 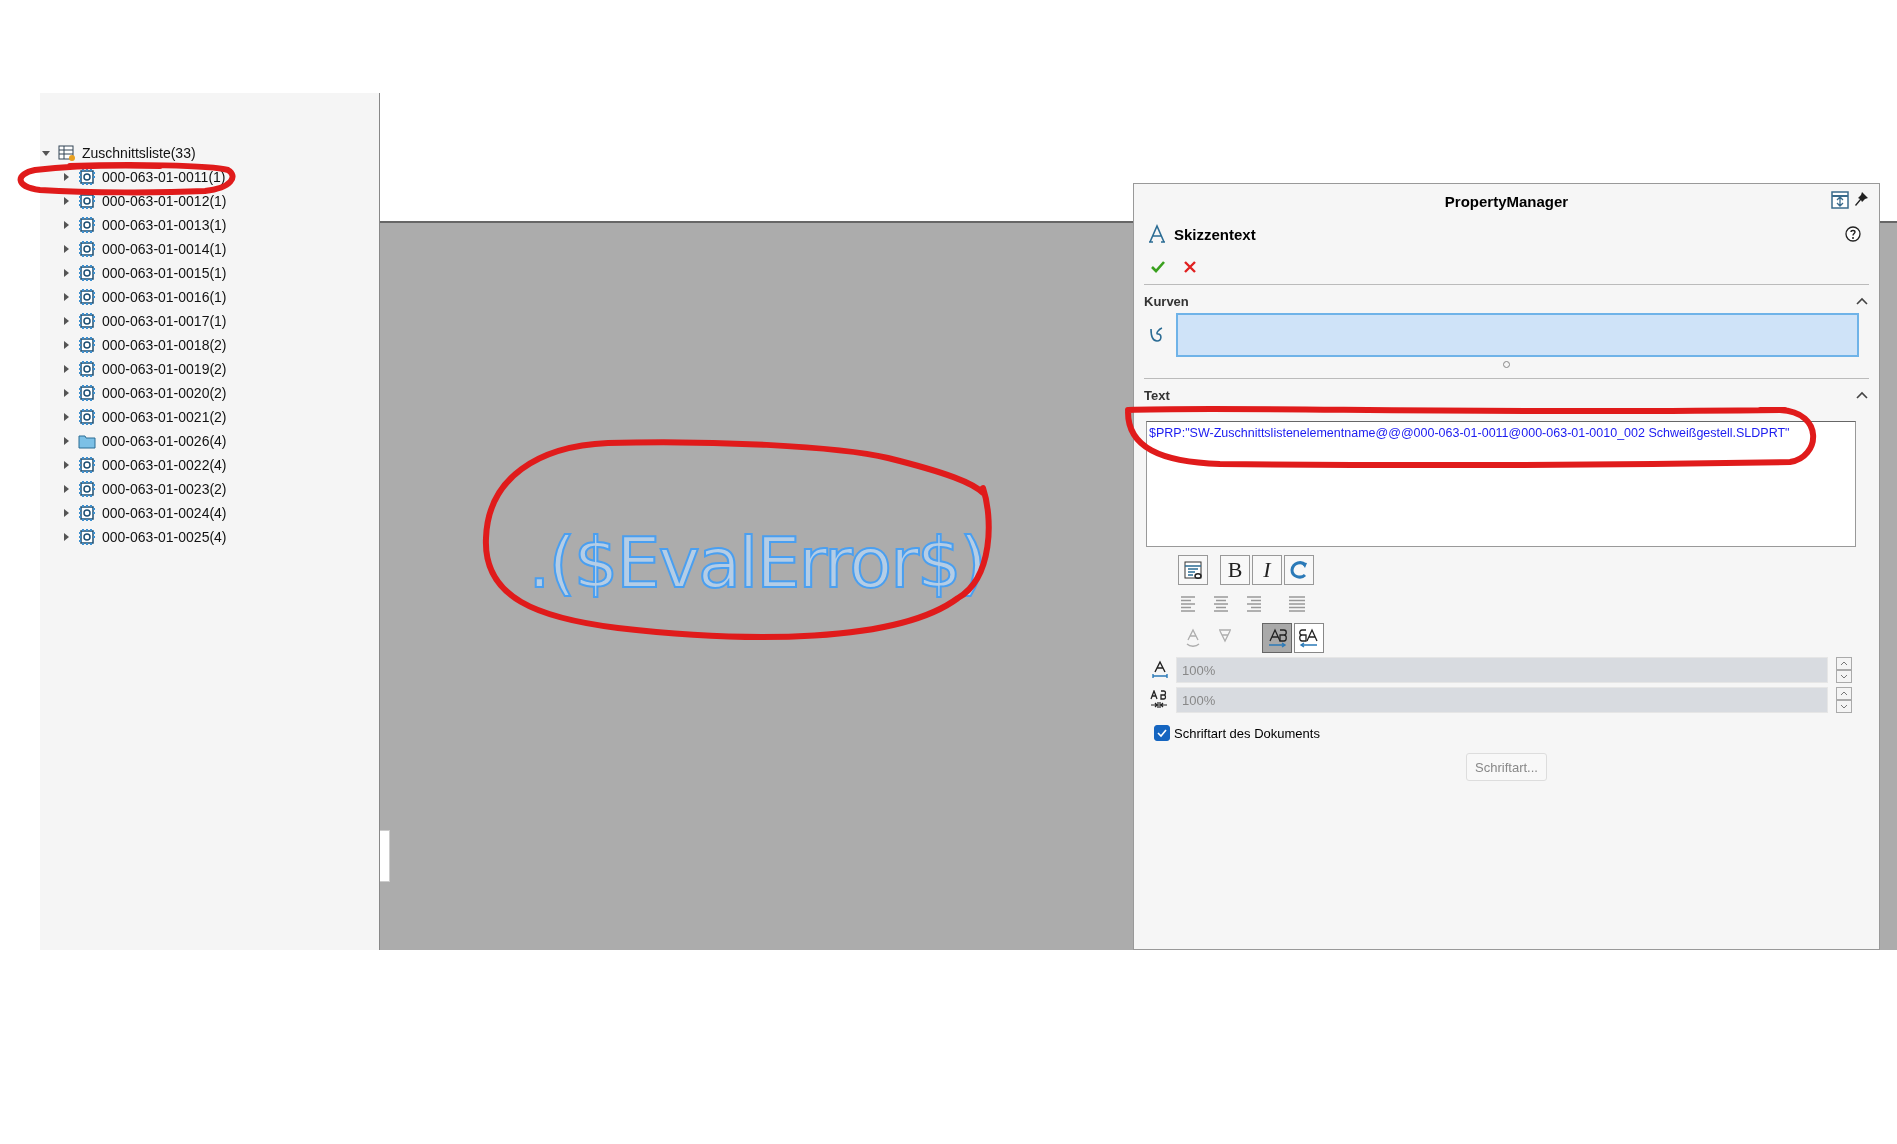 I want to click on table-link-icon, so click(x=1193, y=570).